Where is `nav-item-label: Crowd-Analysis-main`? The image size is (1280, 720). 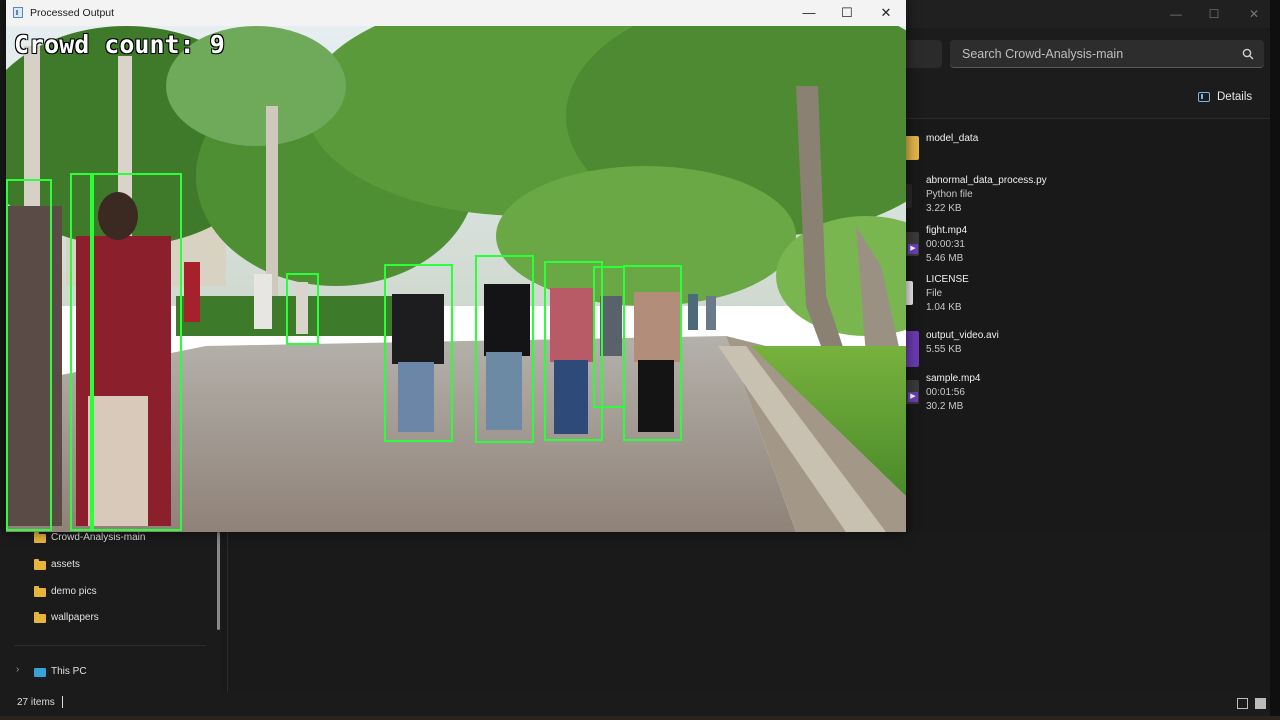
nav-item-label: Crowd-Analysis-main is located at coordinates (98, 537).